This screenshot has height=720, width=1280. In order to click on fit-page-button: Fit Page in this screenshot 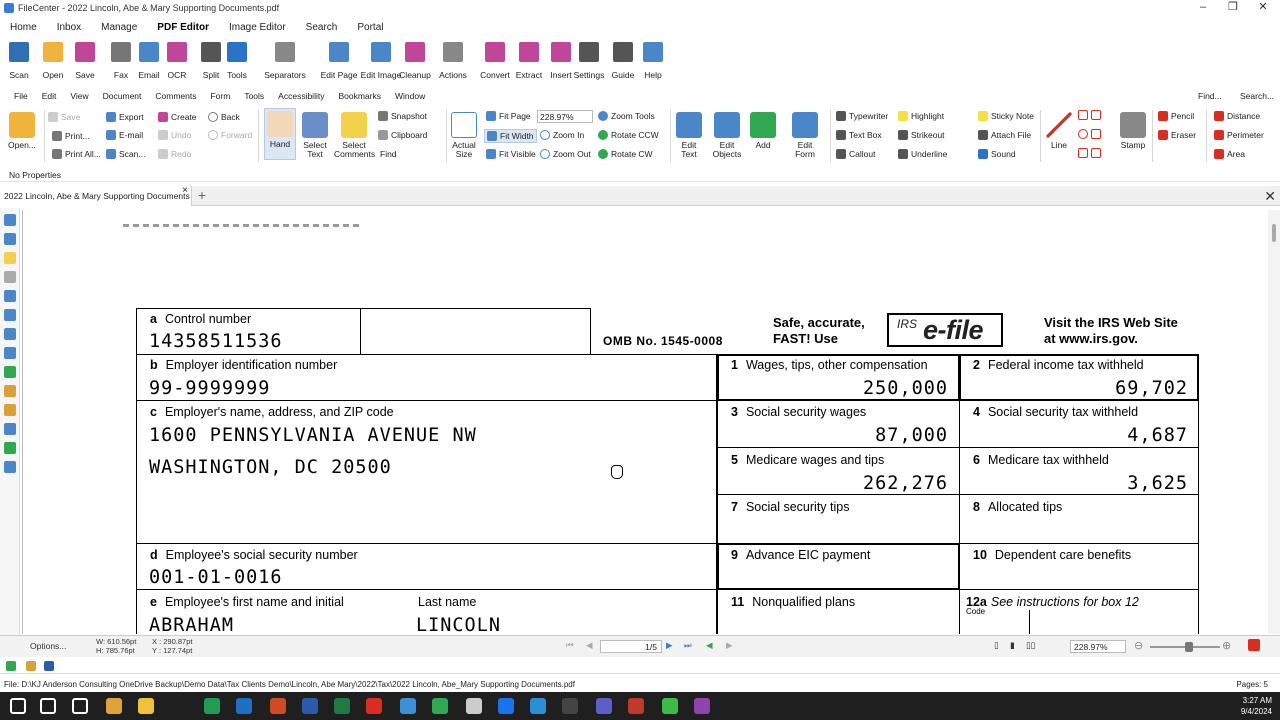, I will do `click(508, 116)`.